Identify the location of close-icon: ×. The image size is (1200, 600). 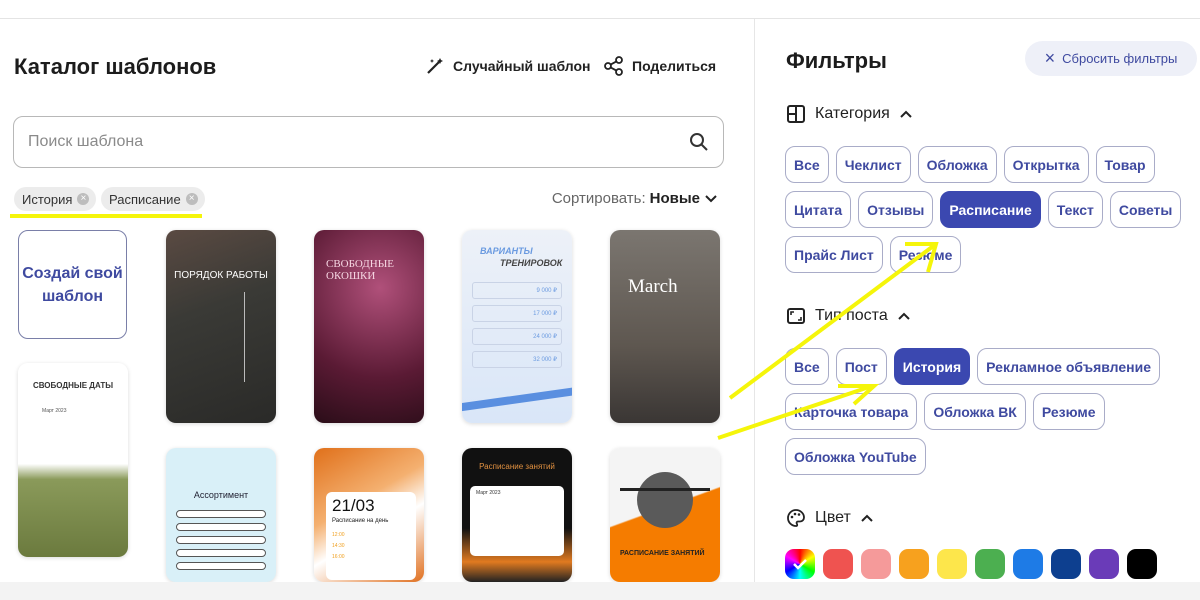
(1050, 58).